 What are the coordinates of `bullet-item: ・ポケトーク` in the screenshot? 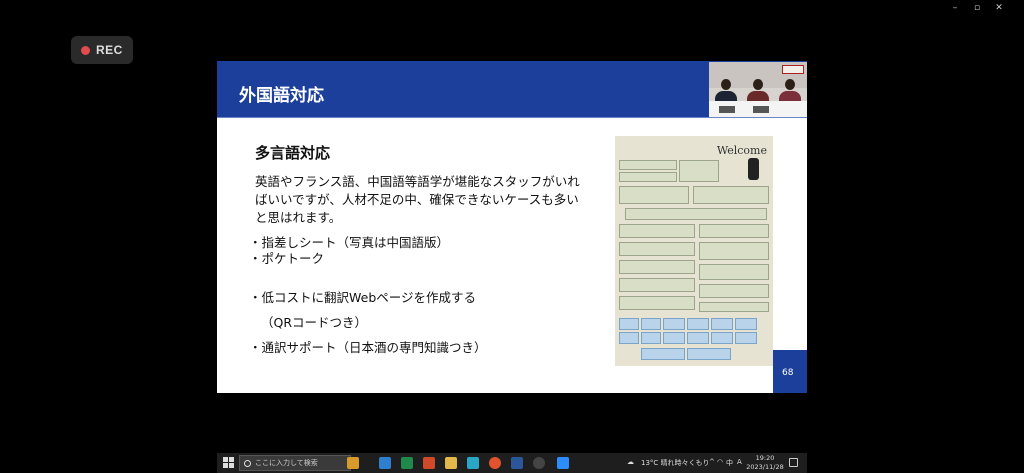 It's located at (287, 258).